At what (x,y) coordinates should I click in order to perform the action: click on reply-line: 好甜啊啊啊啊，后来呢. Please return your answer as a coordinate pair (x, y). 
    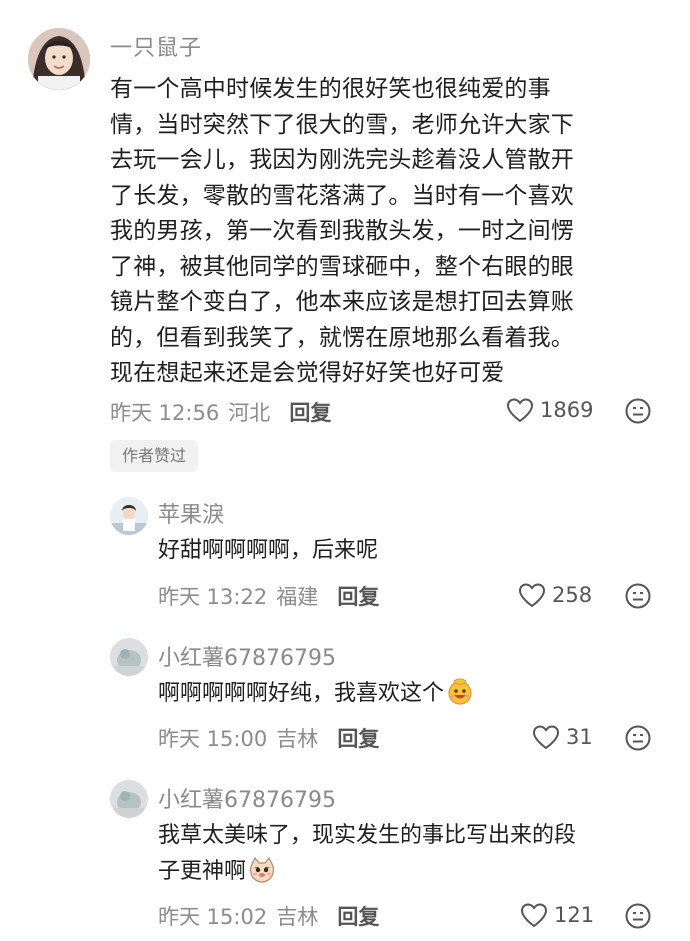
    Looking at the image, I should click on (268, 550).